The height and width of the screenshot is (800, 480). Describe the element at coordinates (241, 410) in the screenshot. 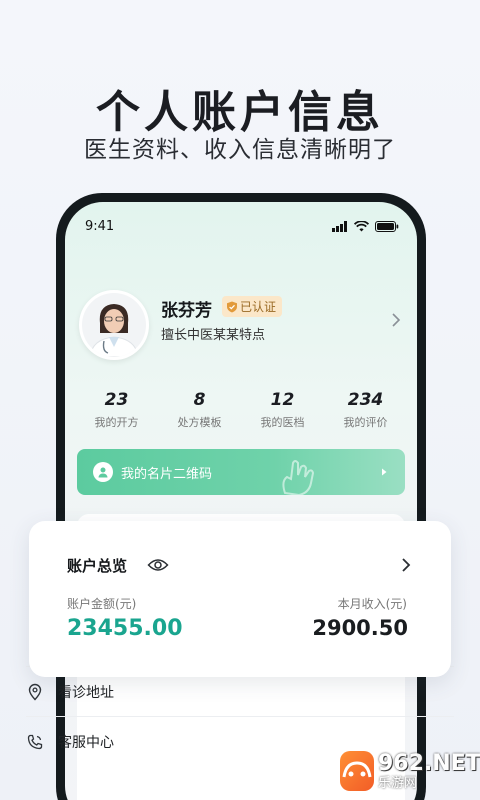

I see `stats-row: 23 我的开方 8 处方模板 12 我的医档 234 我的评价` at that location.